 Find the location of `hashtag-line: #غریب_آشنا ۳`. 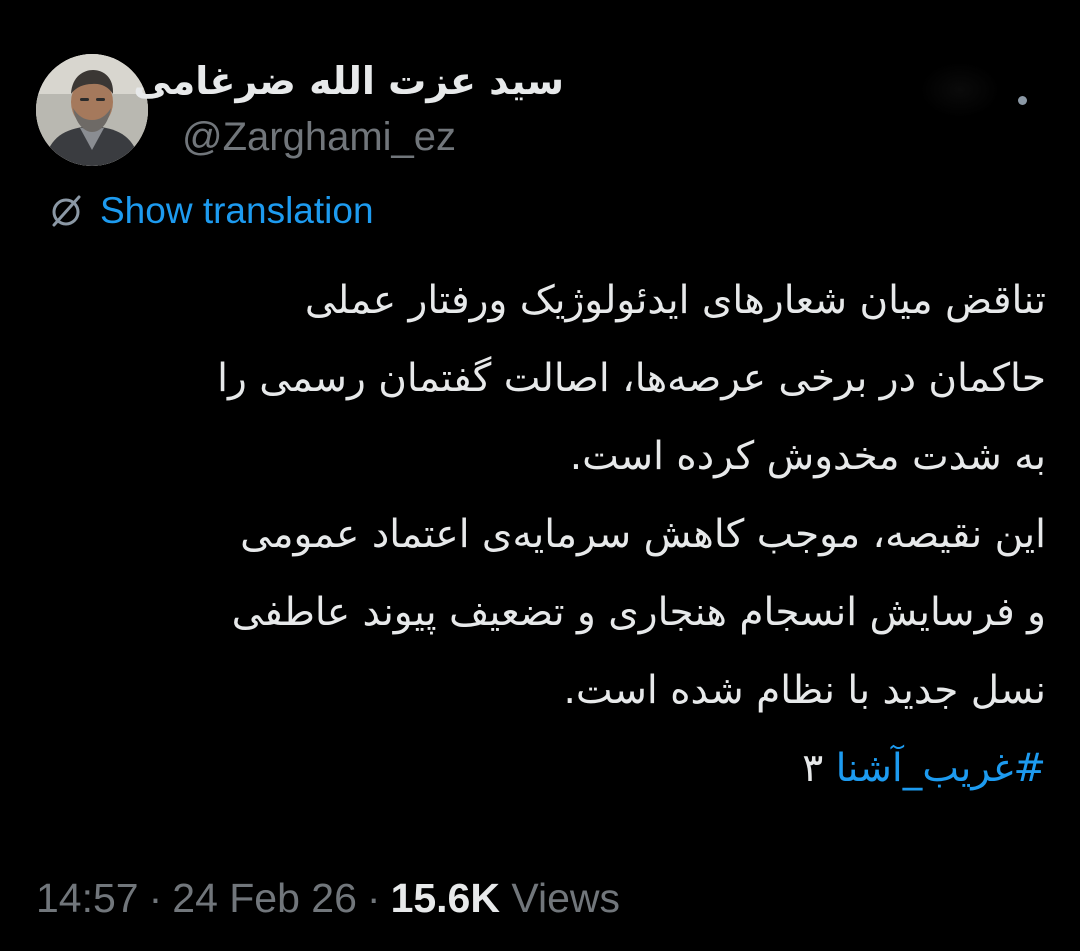

hashtag-line: #غریب_آشنا ۳ is located at coordinates (538, 769).